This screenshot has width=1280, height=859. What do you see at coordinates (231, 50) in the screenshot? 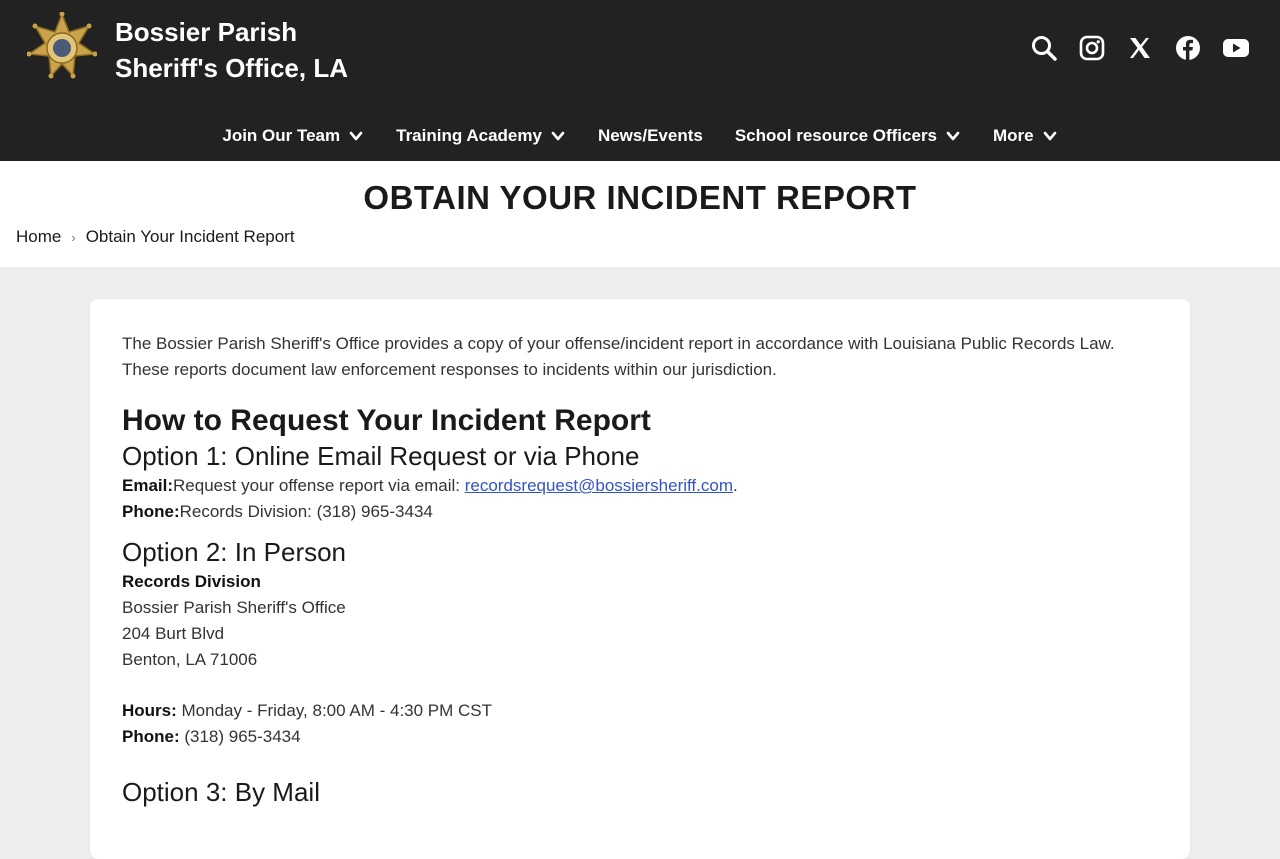
I see `site-title: Bossier Parish Sheriff's Office, LA` at bounding box center [231, 50].